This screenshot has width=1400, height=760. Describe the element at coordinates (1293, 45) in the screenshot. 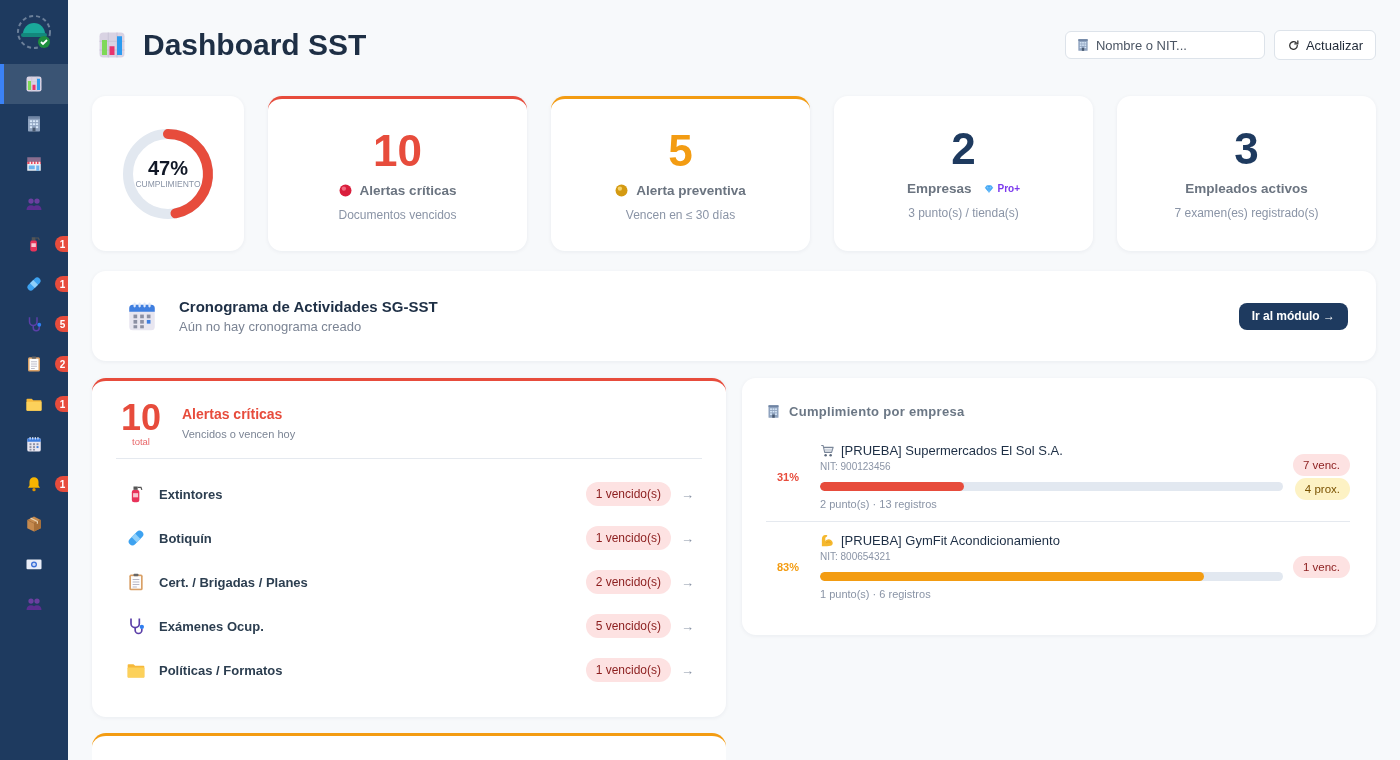

I see `refresh-icon` at that location.